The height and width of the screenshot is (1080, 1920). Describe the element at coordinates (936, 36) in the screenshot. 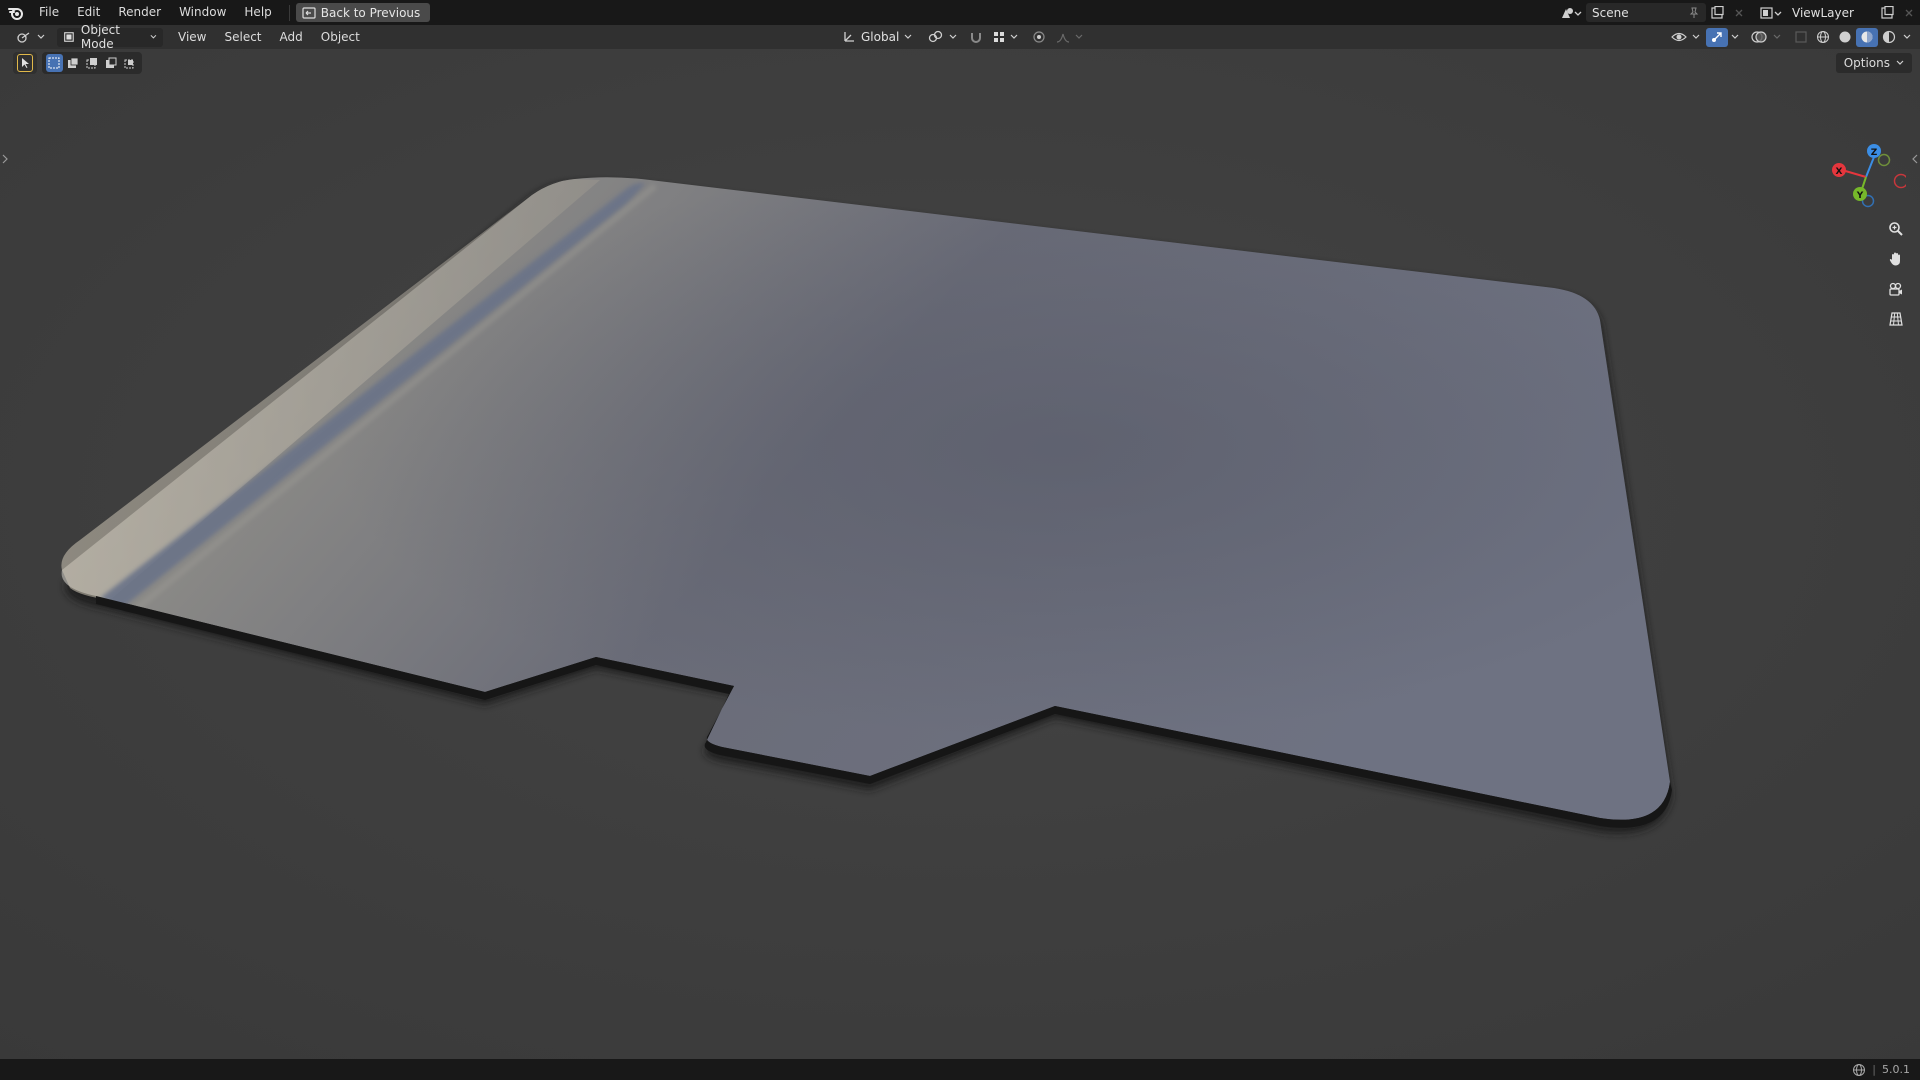

I see `pivot-link-icon` at that location.